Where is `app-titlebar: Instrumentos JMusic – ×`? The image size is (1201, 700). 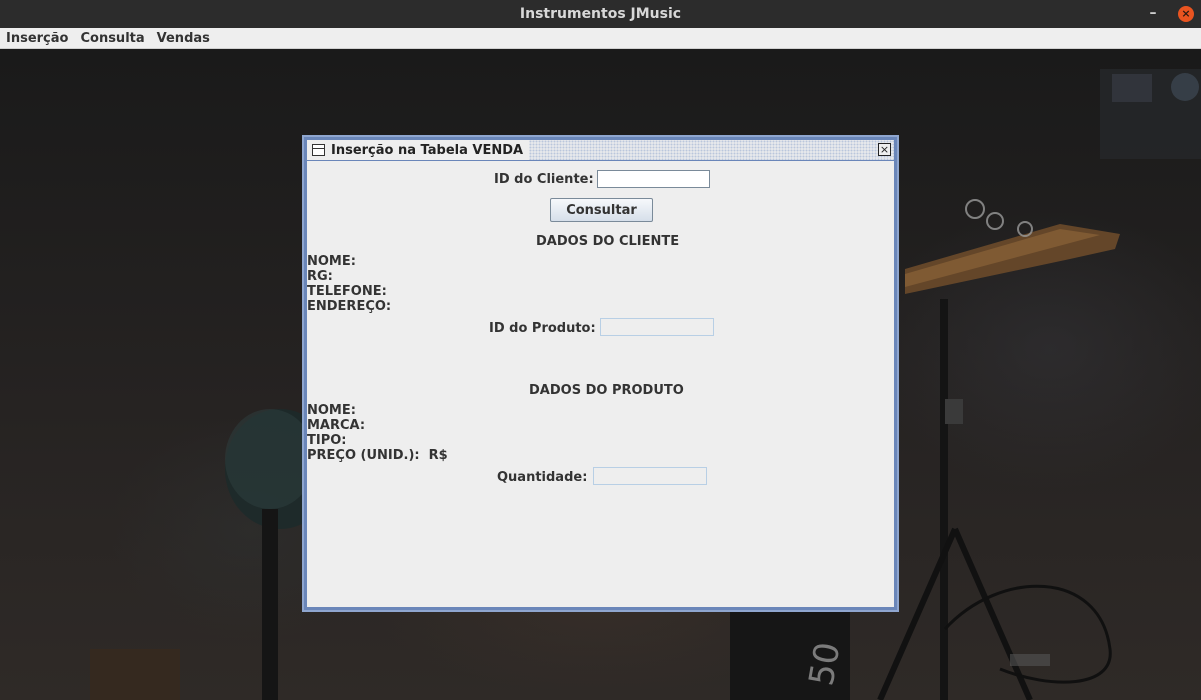
app-titlebar: Instrumentos JMusic – × is located at coordinates (600, 14).